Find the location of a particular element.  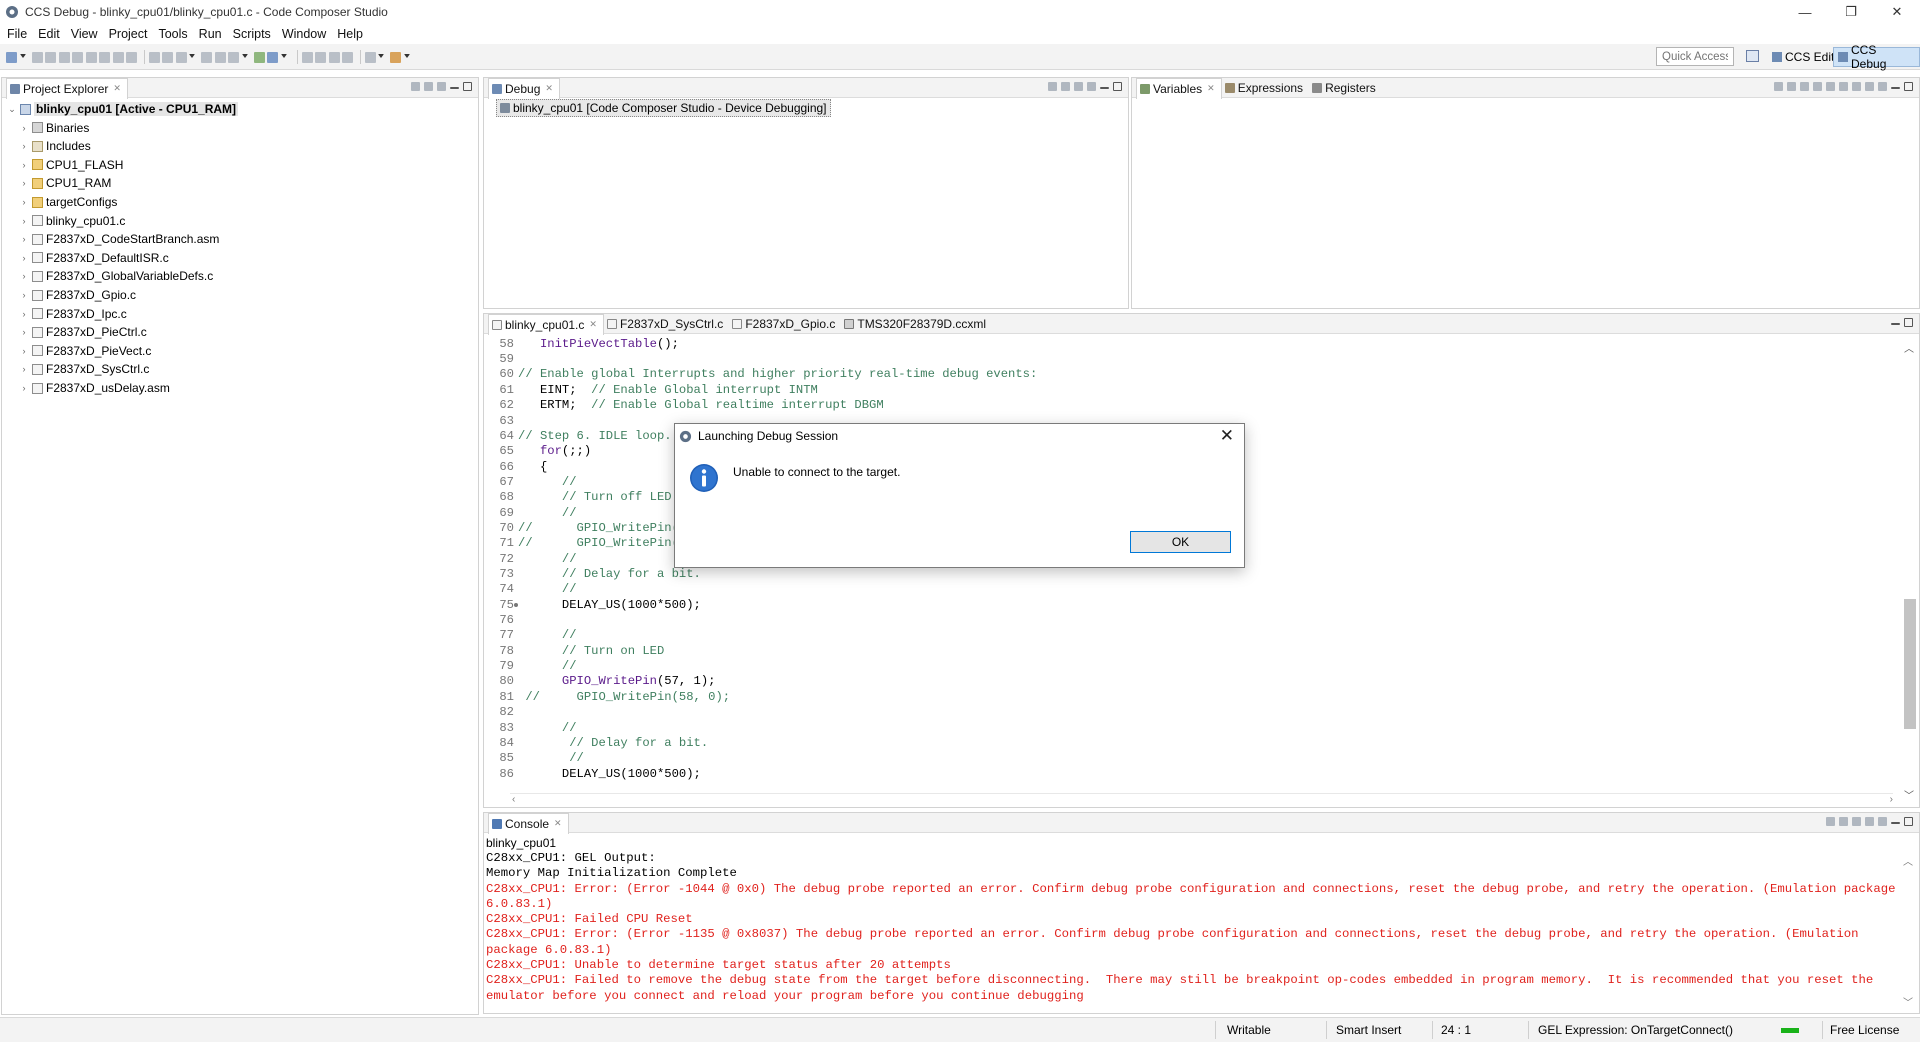

line-number: 75 is located at coordinates (501, 605).